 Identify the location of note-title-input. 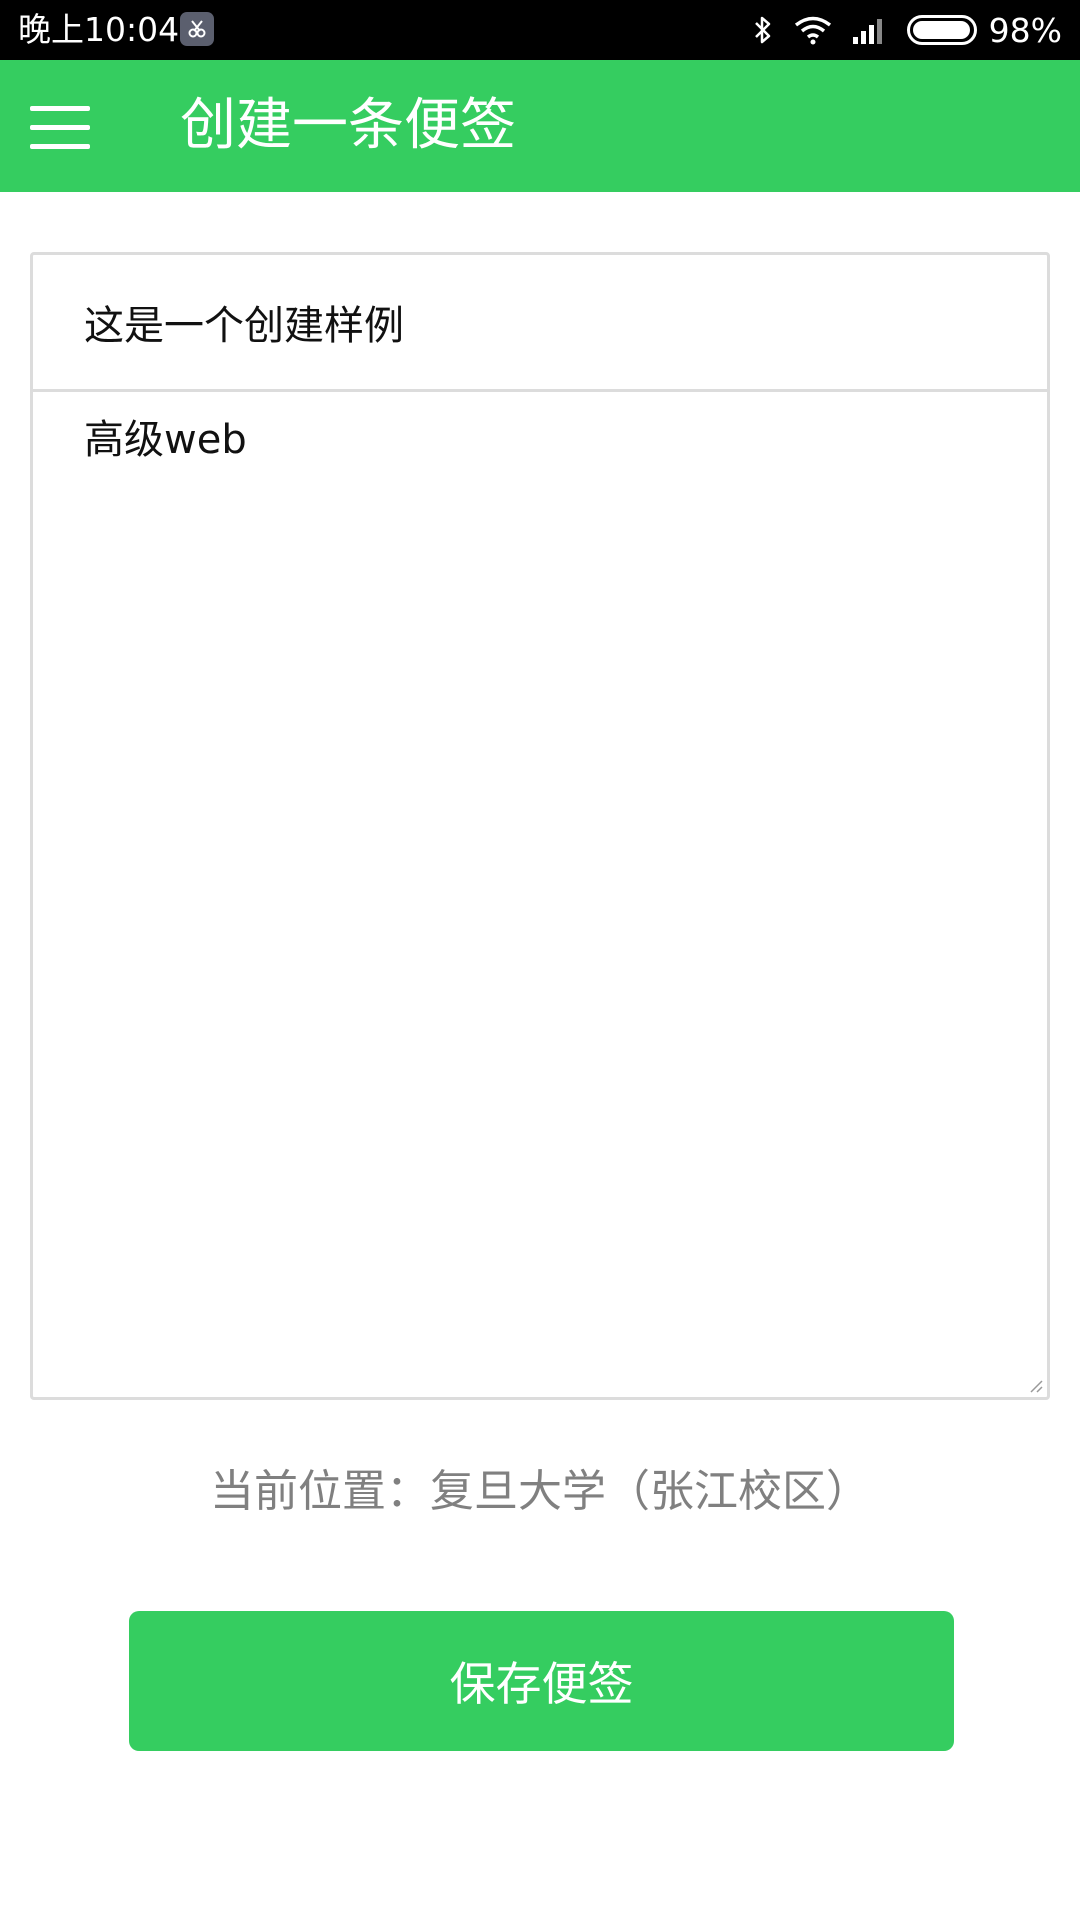
(540, 323).